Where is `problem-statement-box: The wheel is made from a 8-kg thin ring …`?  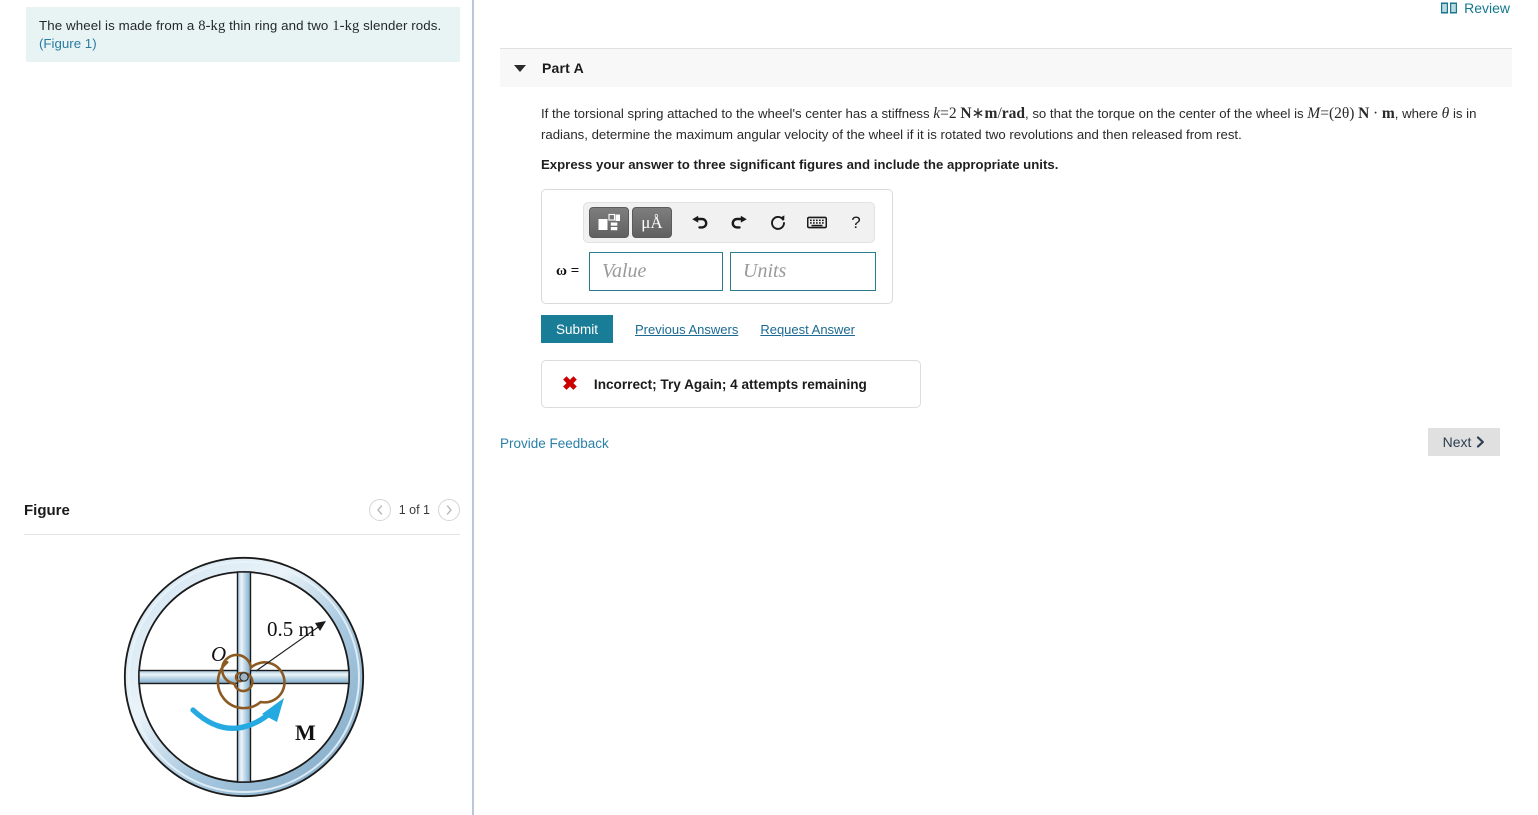
problem-statement-box: The wheel is made from a 8-kg thin ring … is located at coordinates (243, 34).